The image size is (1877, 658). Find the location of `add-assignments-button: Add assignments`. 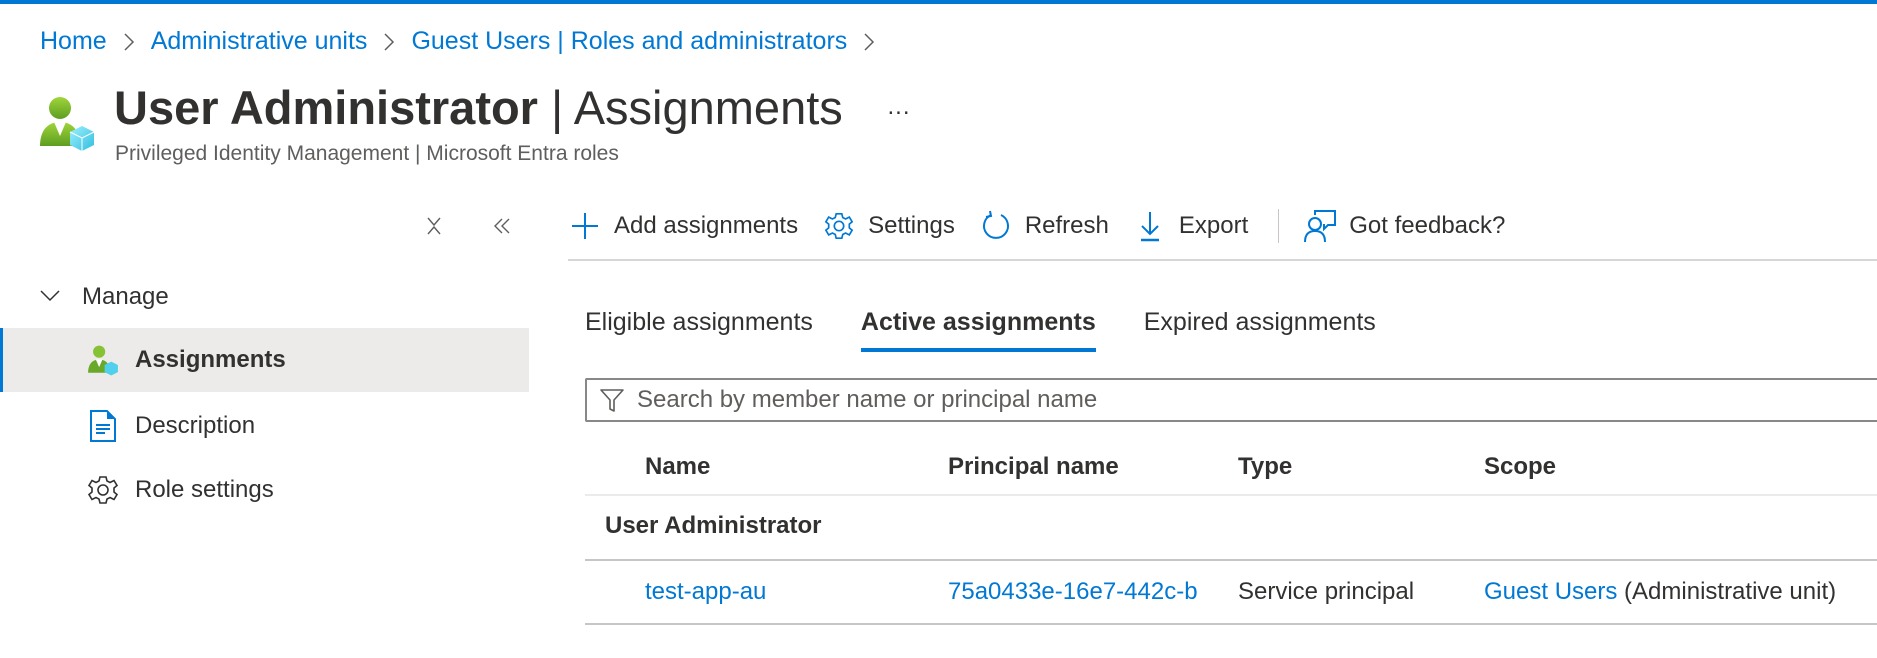

add-assignments-button: Add assignments is located at coordinates (683, 226).